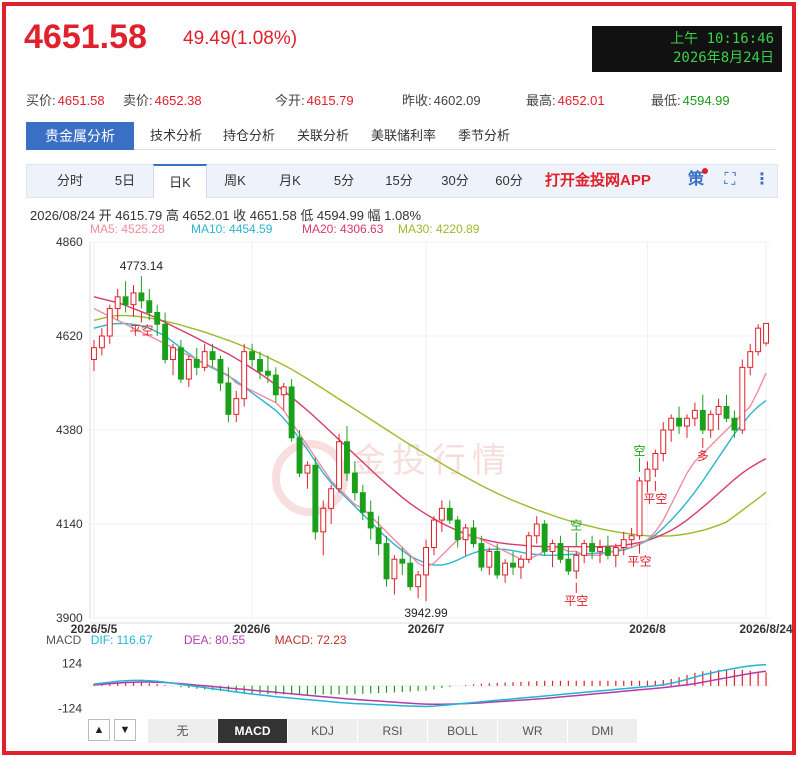 This screenshot has height=757, width=798. Describe the element at coordinates (125, 730) in the screenshot. I see `scroll-down-button: ▼` at that location.